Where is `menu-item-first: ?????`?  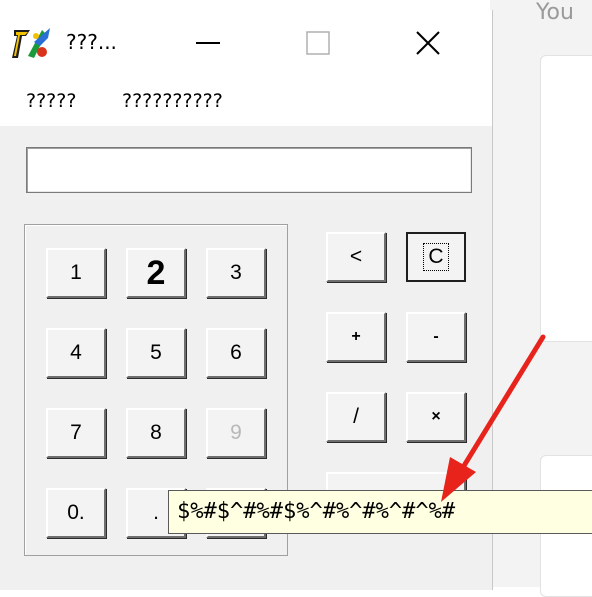
menu-item-first: ????? is located at coordinates (51, 101).